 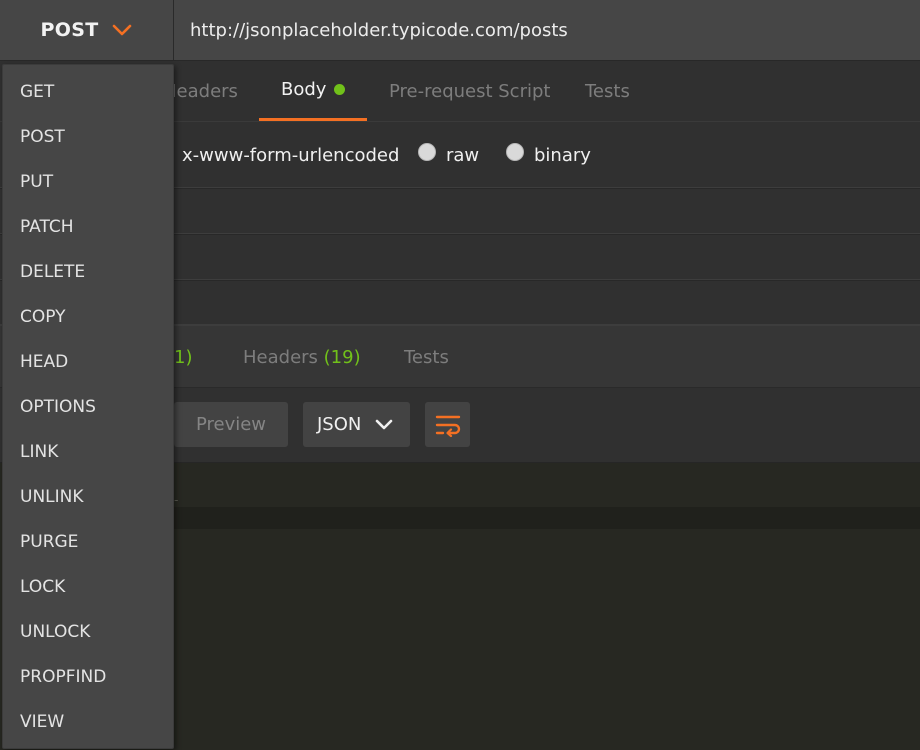 What do you see at coordinates (304, 89) in the screenshot?
I see `tab-body-label: Body` at bounding box center [304, 89].